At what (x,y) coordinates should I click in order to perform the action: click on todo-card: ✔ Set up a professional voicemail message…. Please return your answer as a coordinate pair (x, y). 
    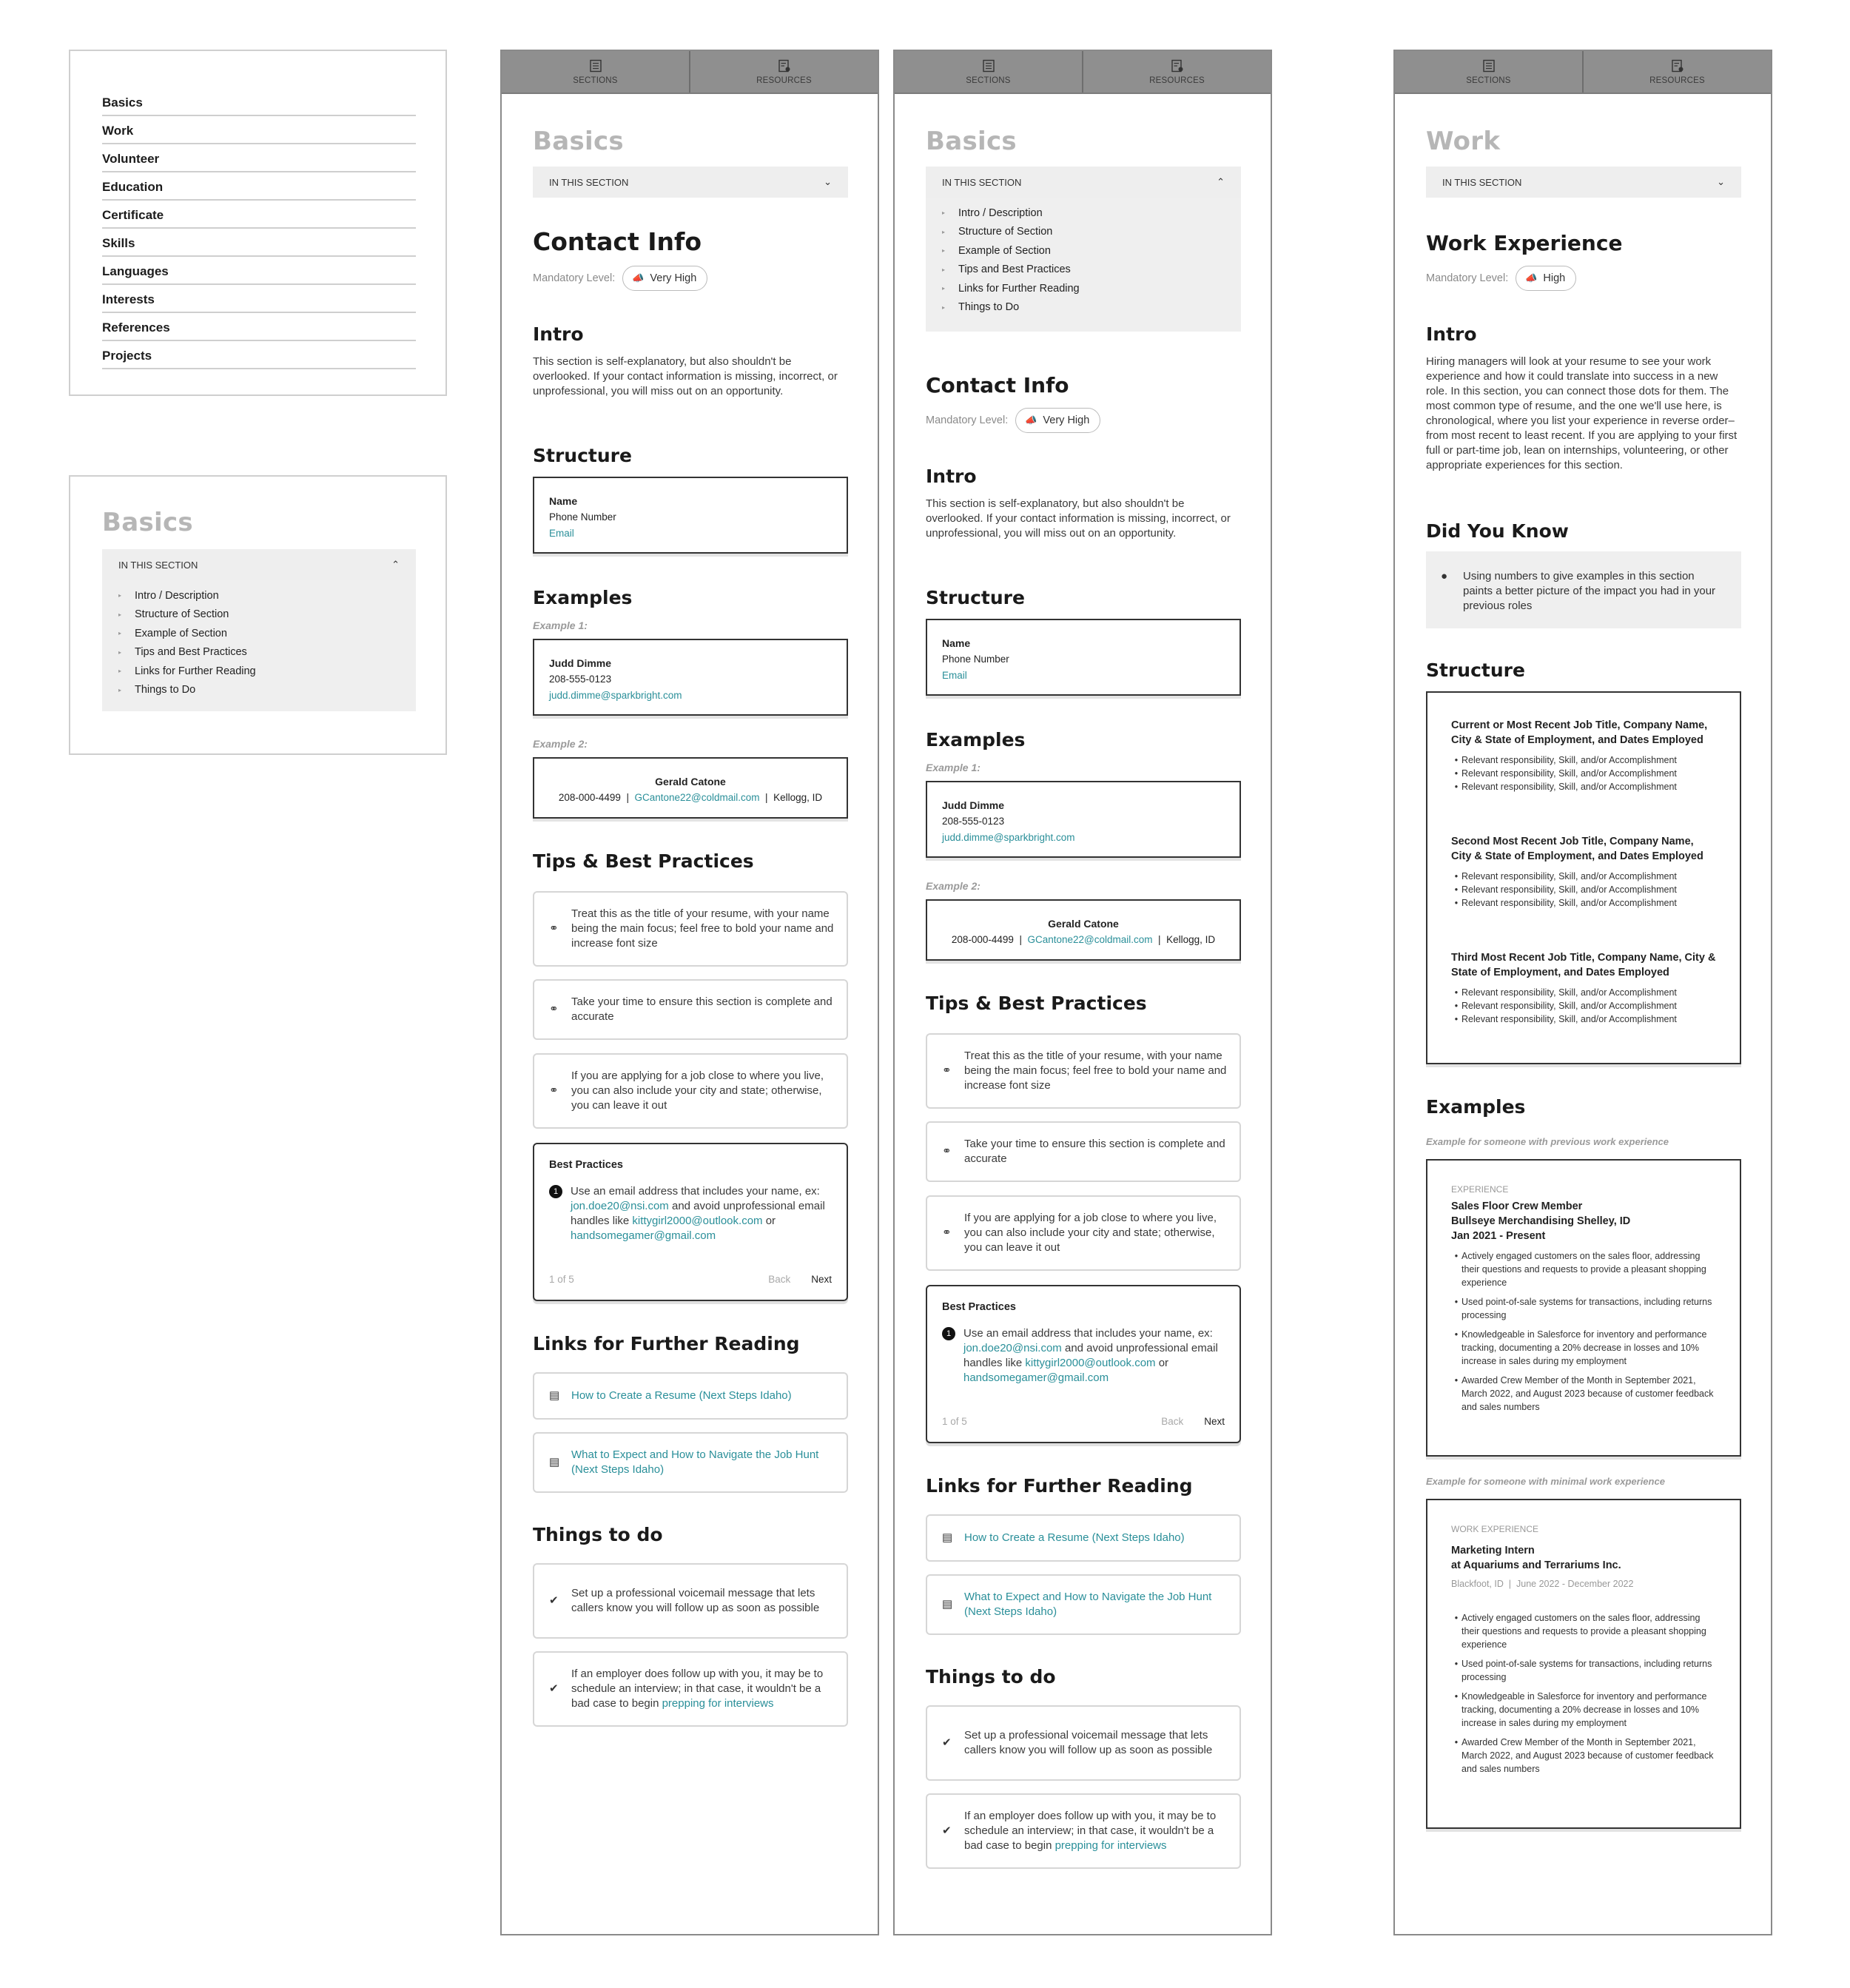
    Looking at the image, I should click on (690, 1601).